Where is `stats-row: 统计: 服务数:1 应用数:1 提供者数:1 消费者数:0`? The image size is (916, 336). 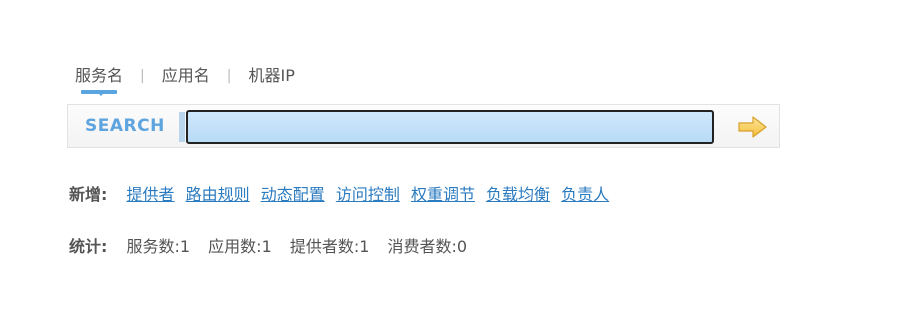
stats-row: 统计: 服务数:1 应用数:1 提供者数:1 消费者数:0 is located at coordinates (274, 247).